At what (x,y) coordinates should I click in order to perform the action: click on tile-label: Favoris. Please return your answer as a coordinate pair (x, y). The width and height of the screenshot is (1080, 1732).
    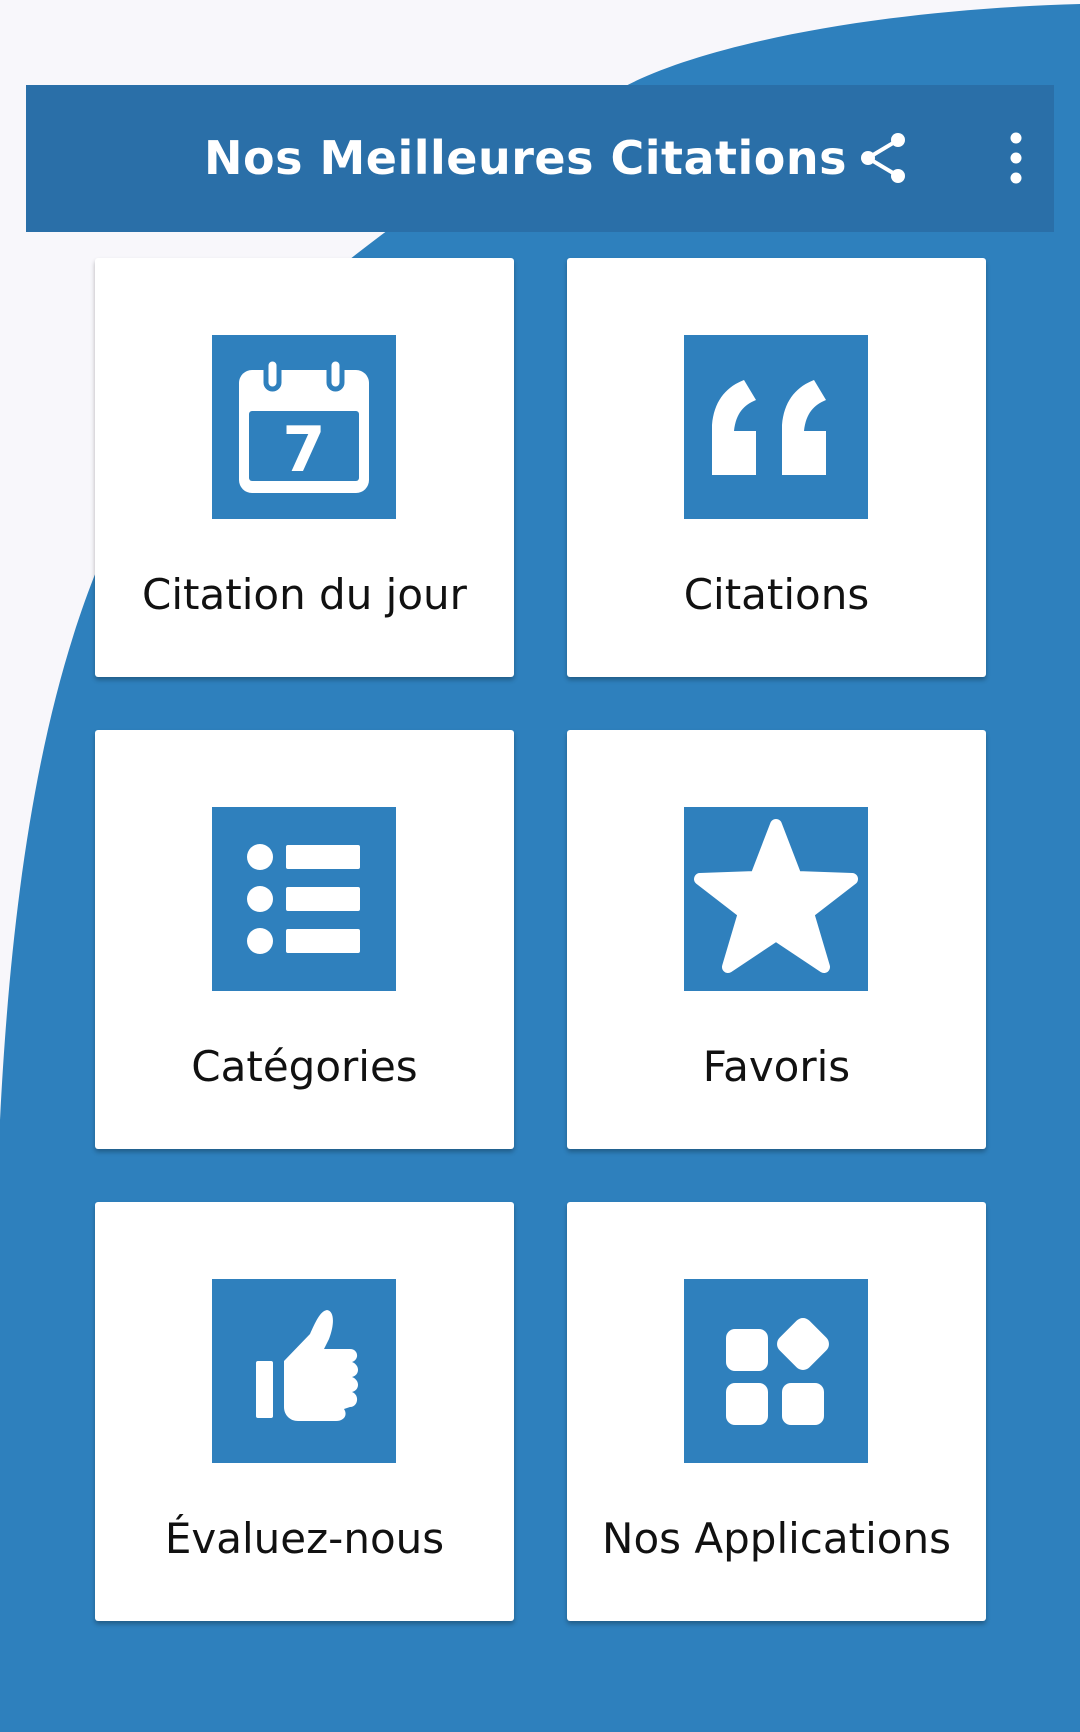
    Looking at the image, I should click on (776, 1066).